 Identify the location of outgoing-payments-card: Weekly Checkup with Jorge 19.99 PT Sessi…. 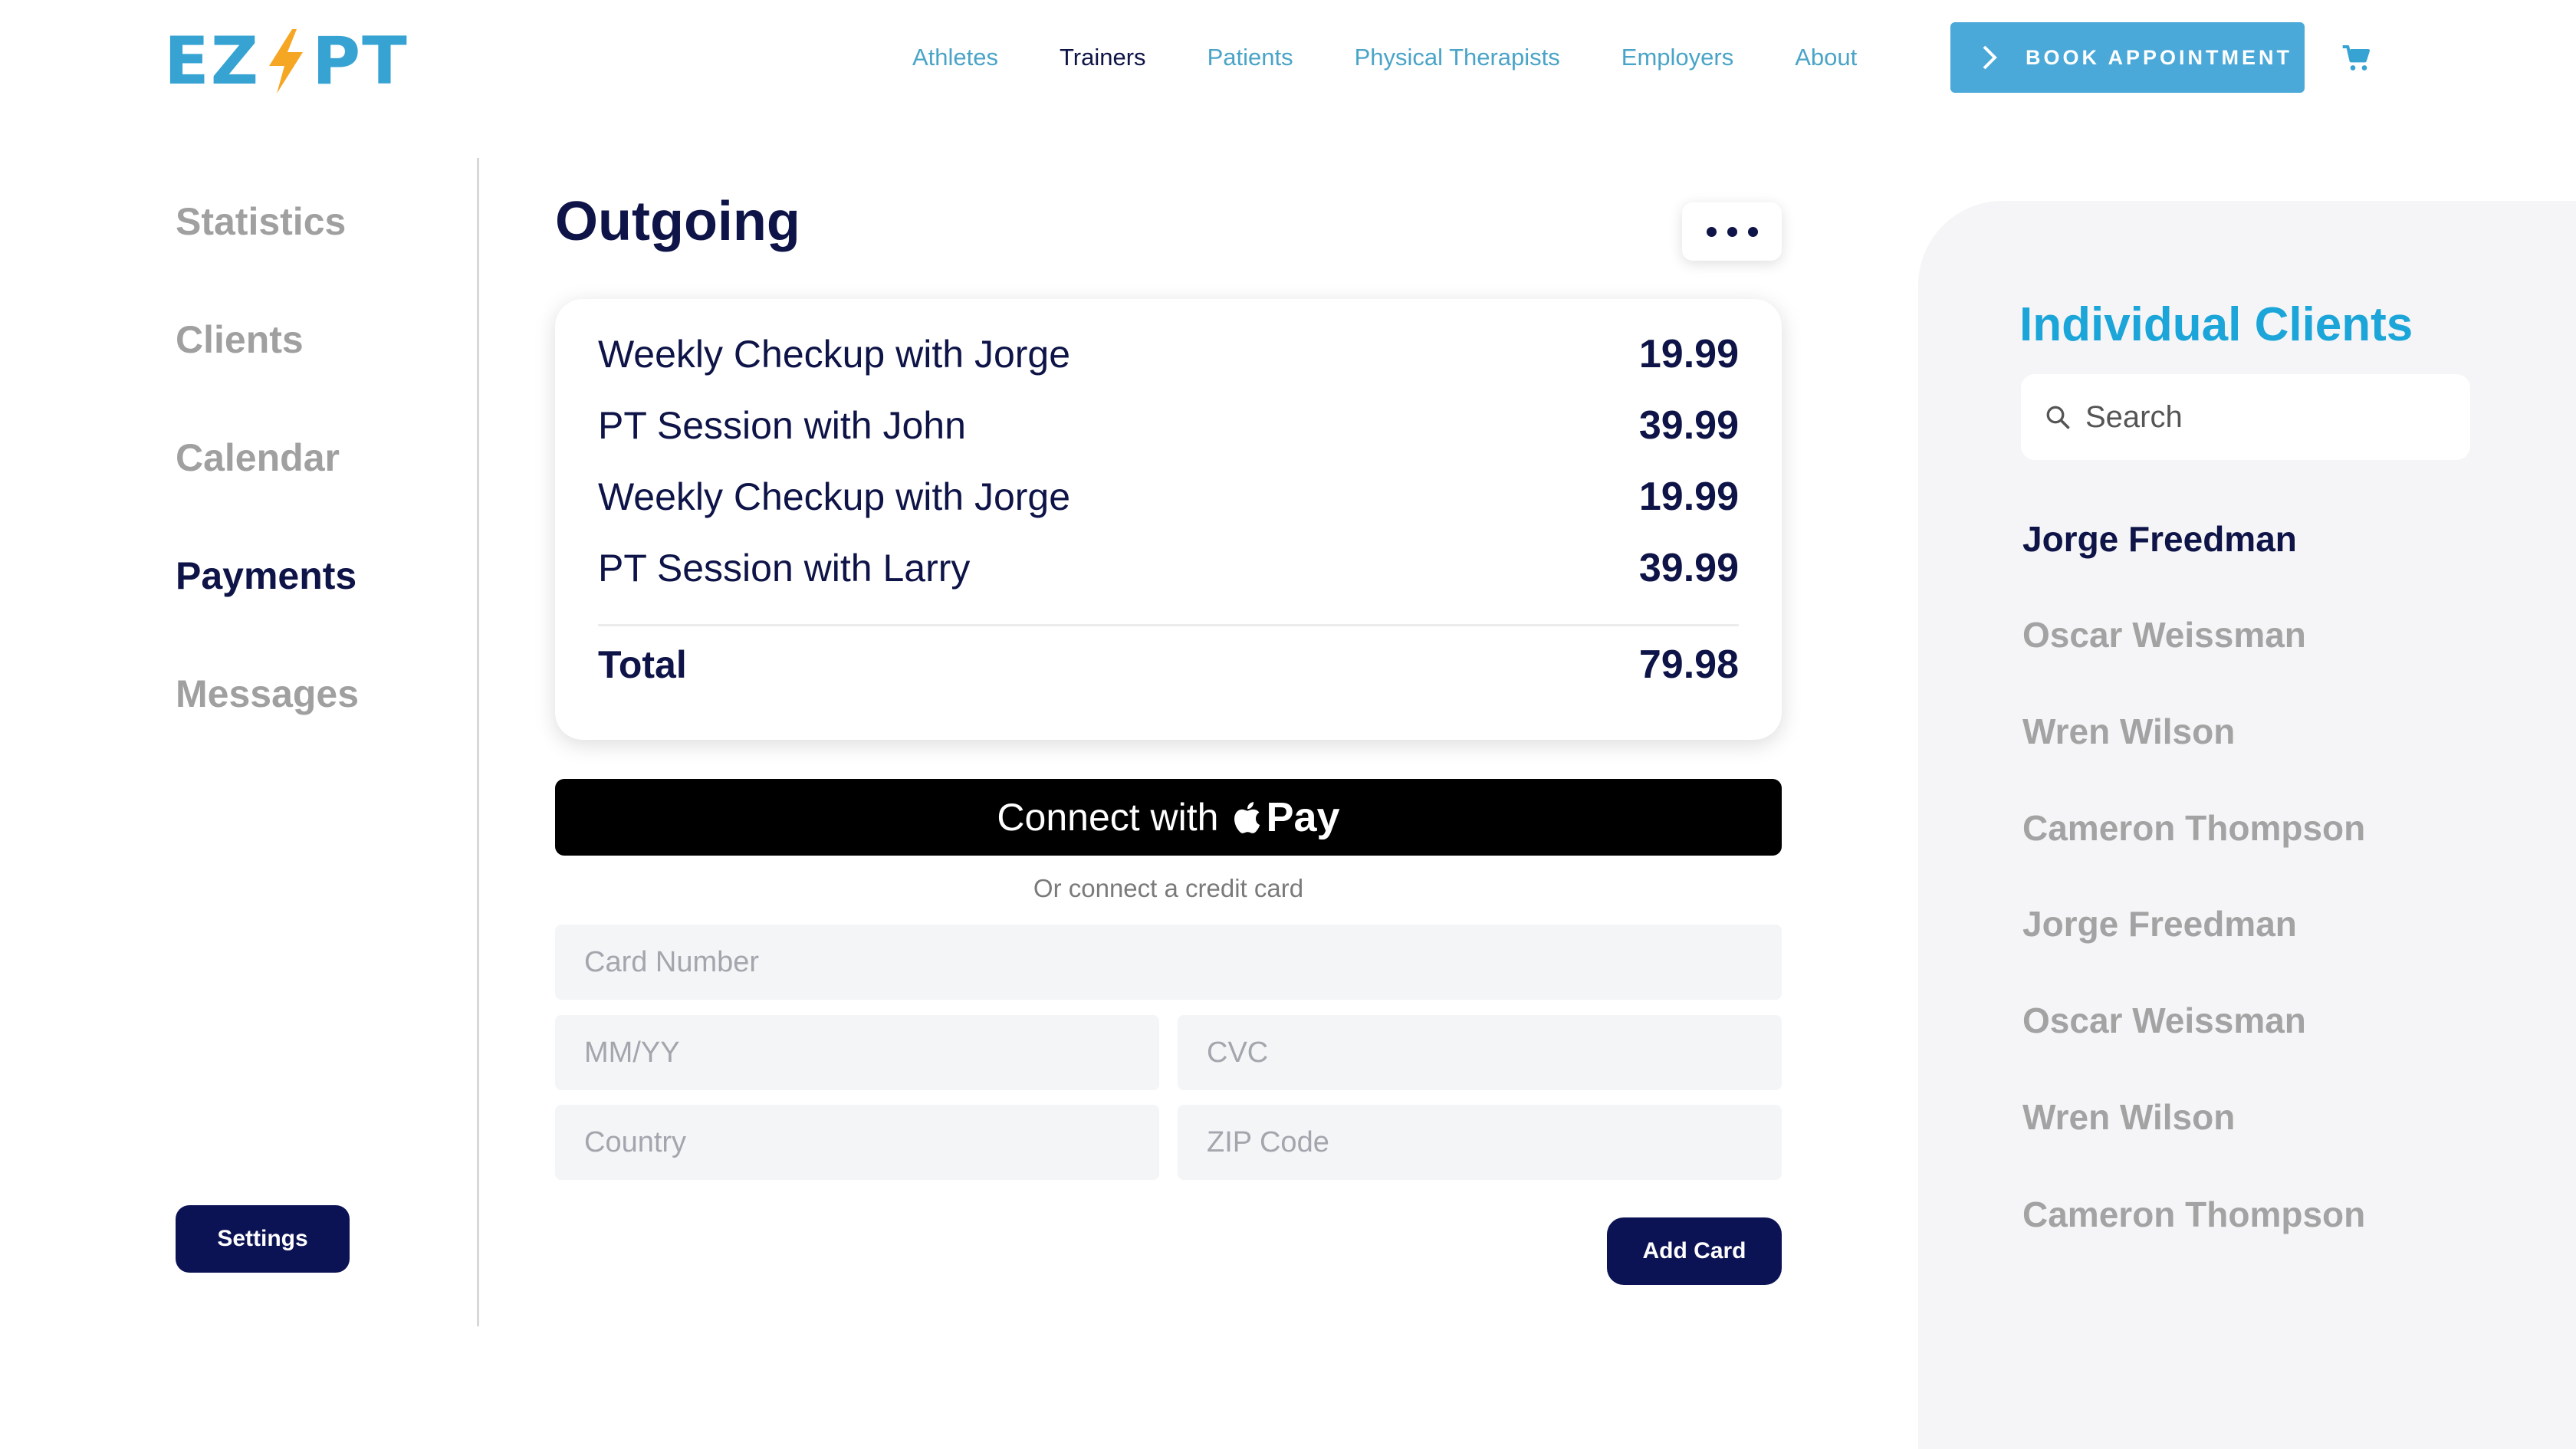
(1169, 519).